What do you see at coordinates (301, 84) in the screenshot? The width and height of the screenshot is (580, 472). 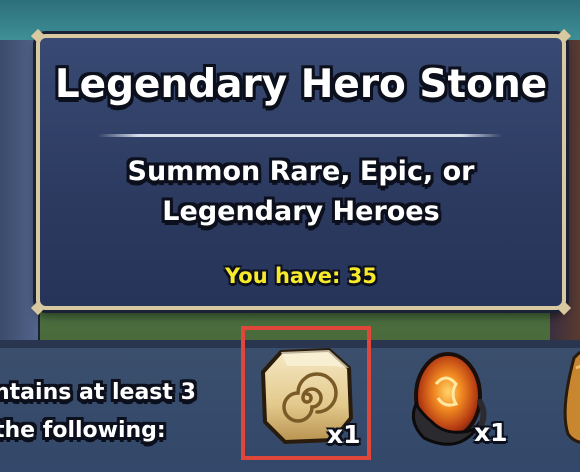 I see `tooltip-title: Legendary Hero Stone` at bounding box center [301, 84].